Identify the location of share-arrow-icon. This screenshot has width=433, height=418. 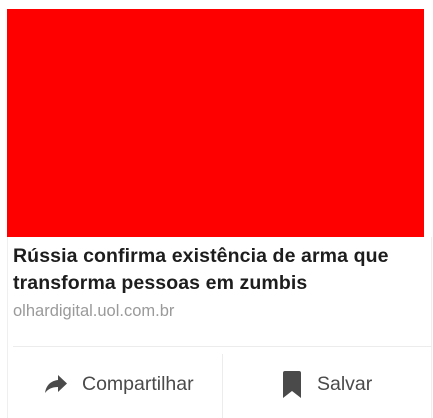
(56, 384).